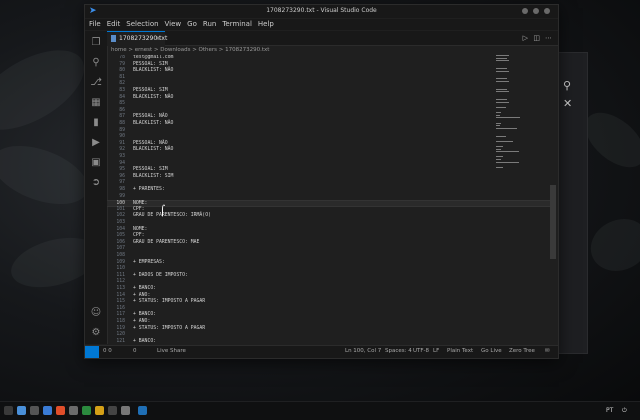 This screenshot has width=640, height=420. What do you see at coordinates (328, 98) in the screenshot?
I see `code-line: 84 BLACKLIST: NÃO` at bounding box center [328, 98].